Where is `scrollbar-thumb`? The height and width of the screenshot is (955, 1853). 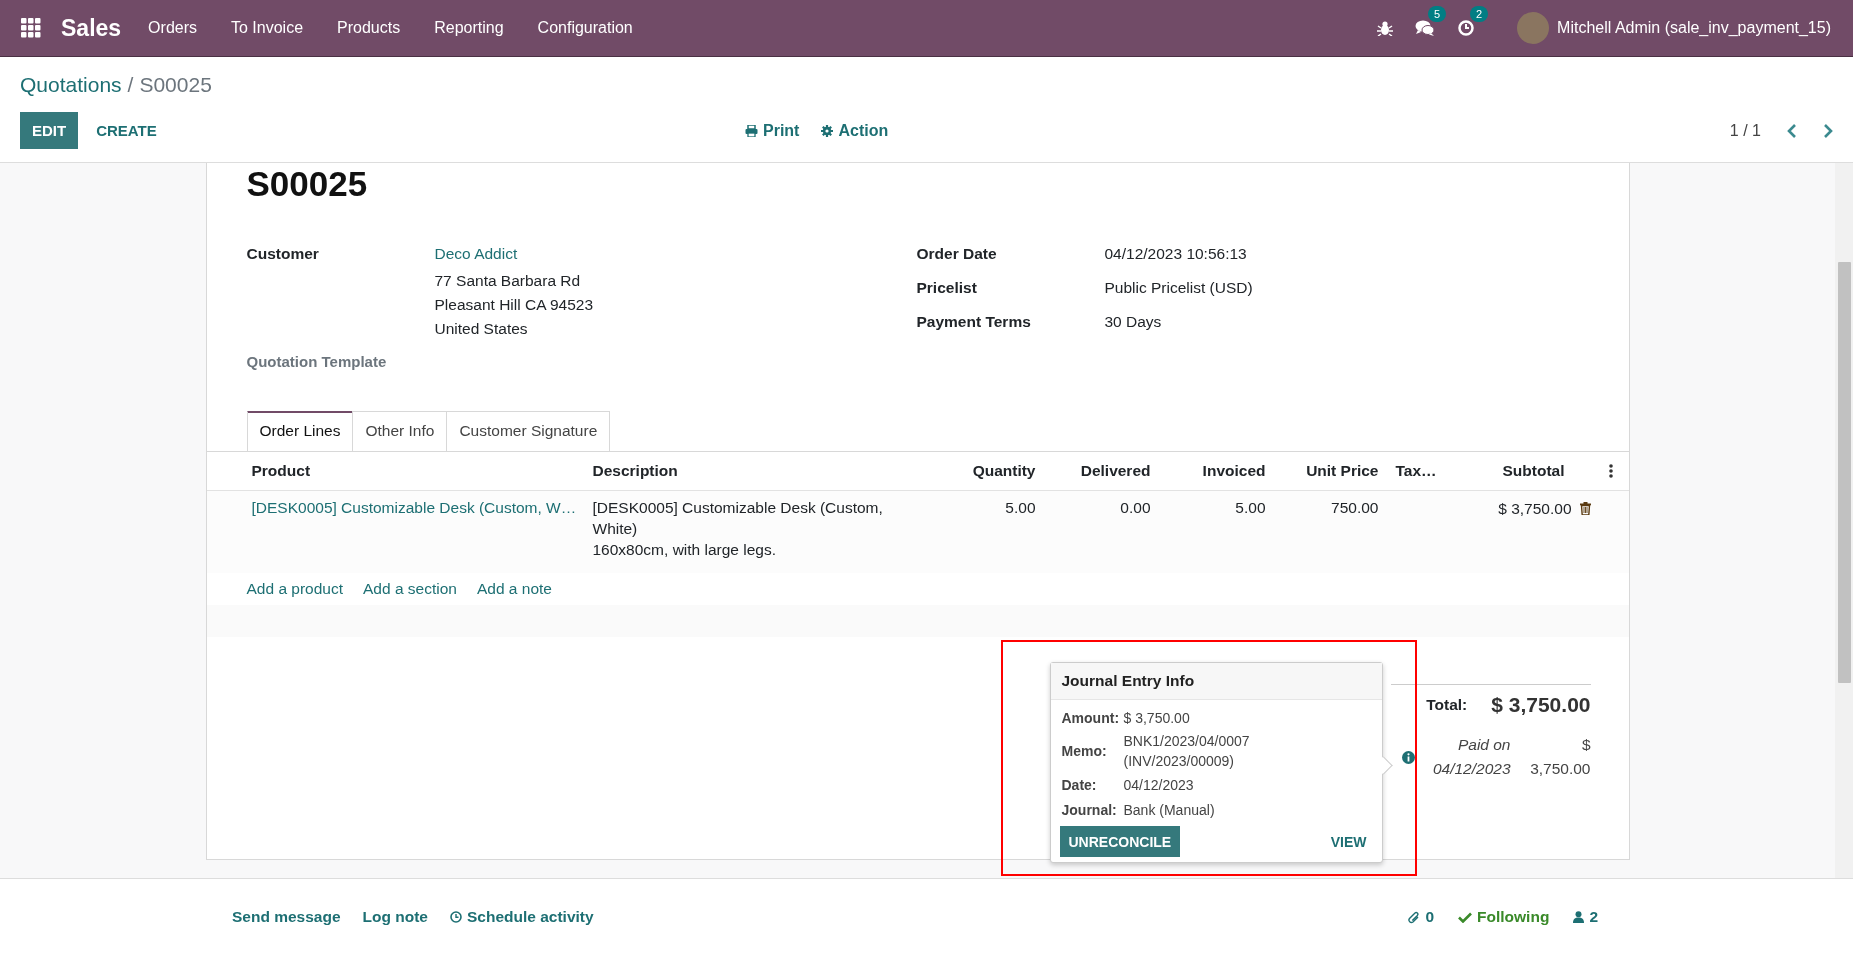 scrollbar-thumb is located at coordinates (1844, 472).